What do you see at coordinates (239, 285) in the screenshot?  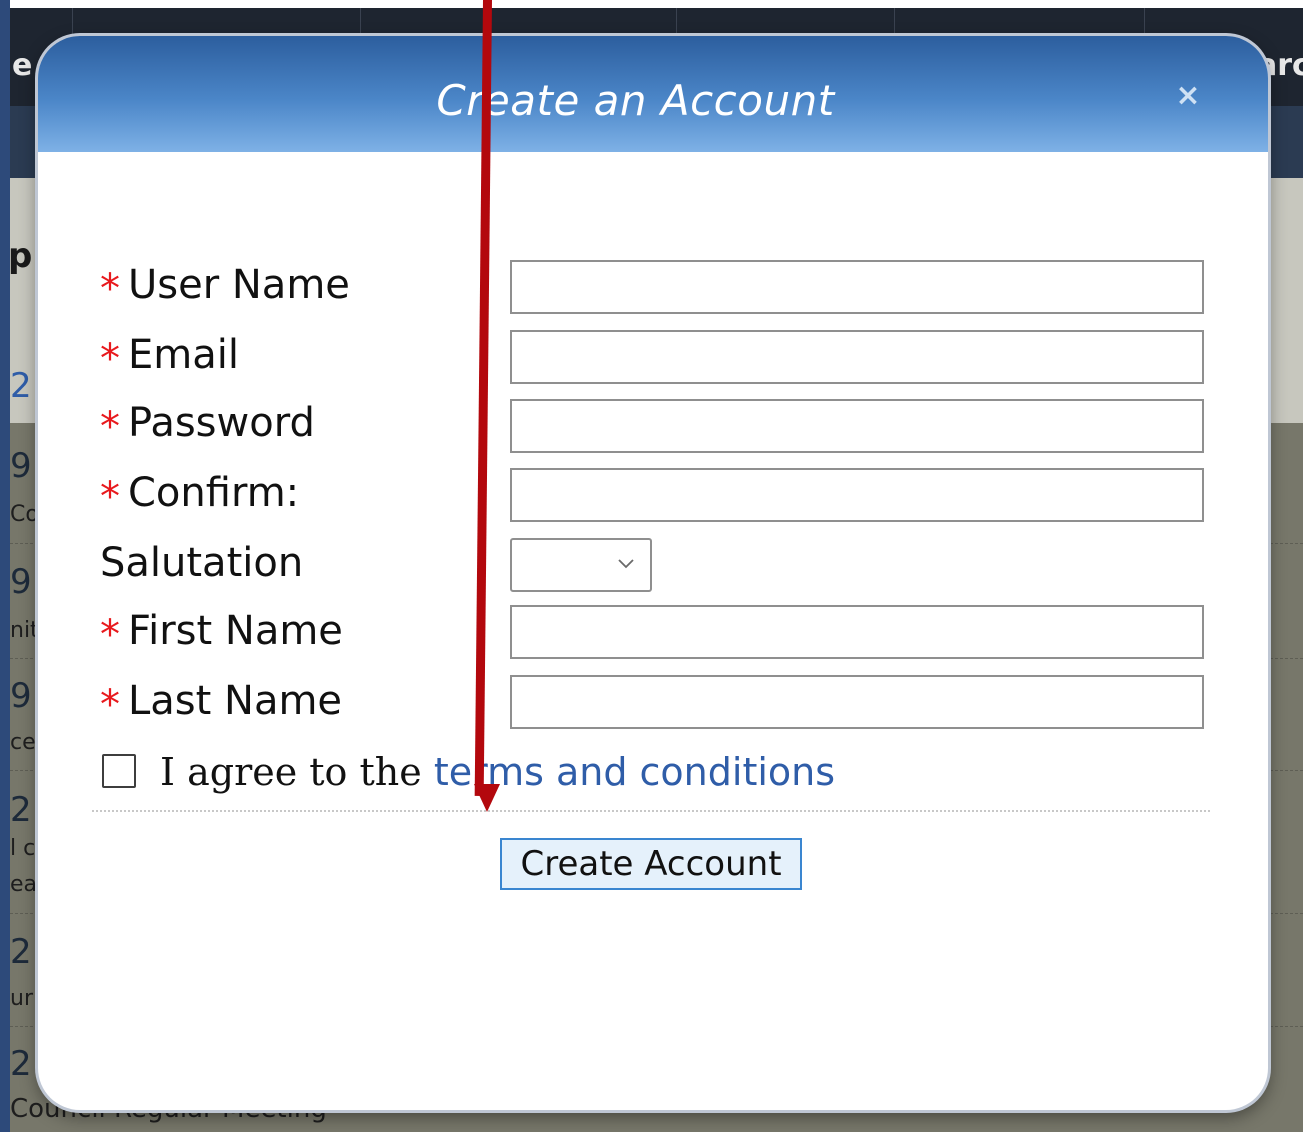 I see `user-name-label: User Name` at bounding box center [239, 285].